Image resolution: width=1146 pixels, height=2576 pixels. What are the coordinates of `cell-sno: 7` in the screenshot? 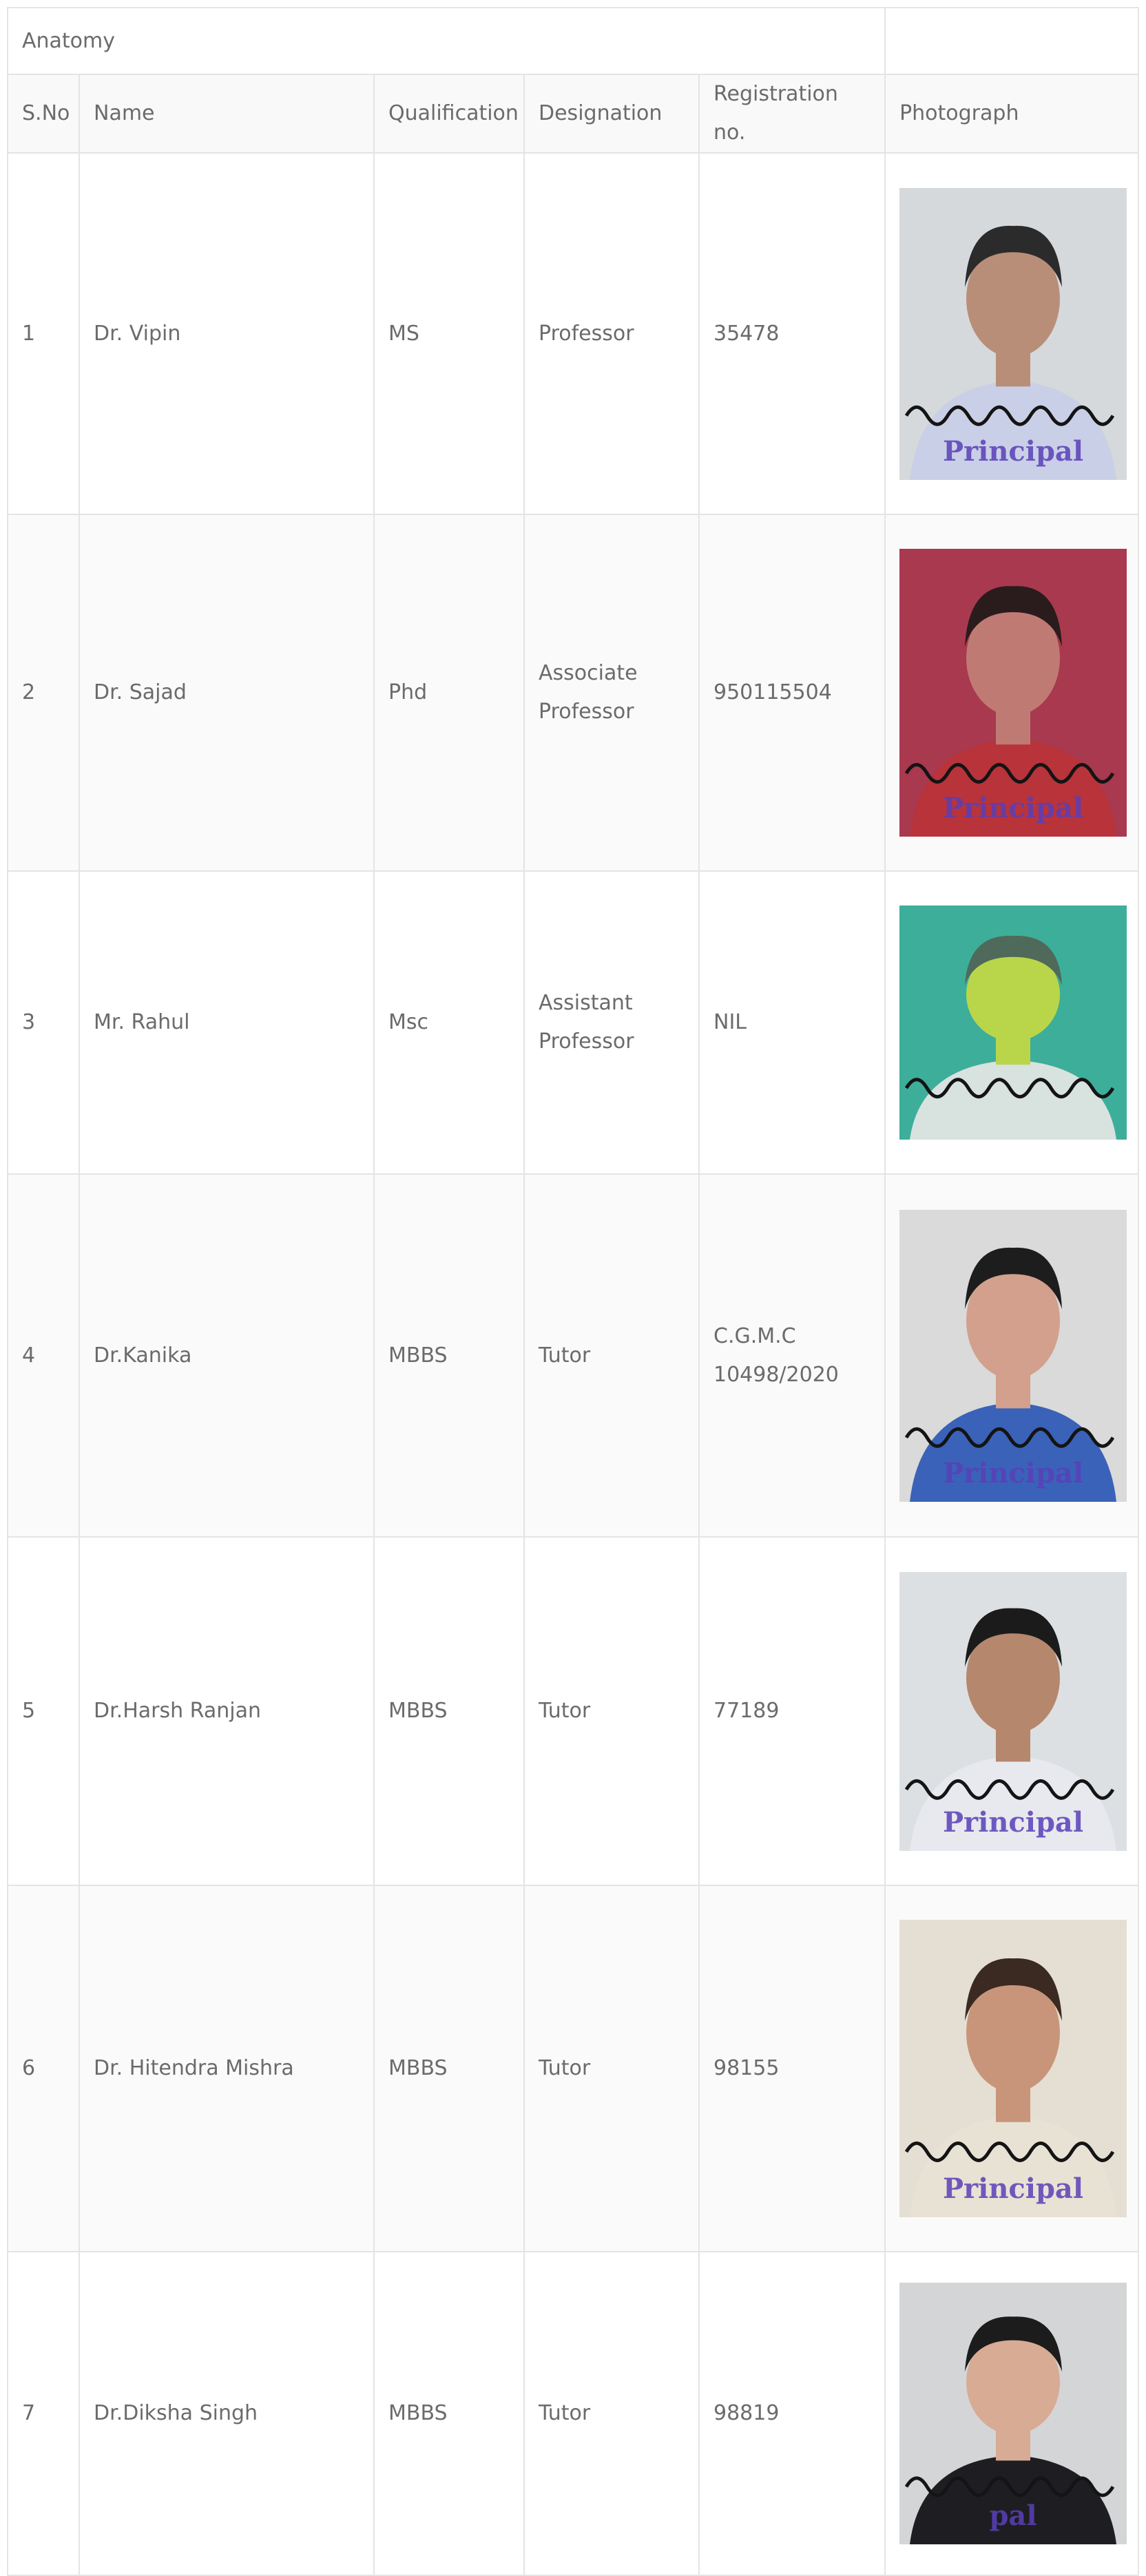 It's located at (43, 2413).